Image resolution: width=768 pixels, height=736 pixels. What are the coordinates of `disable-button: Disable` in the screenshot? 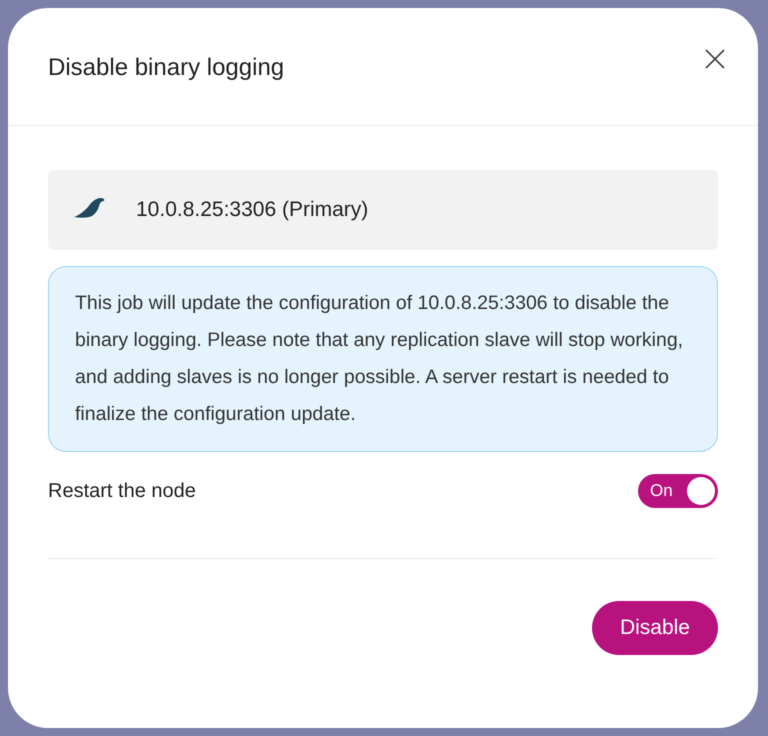 It's located at (655, 628).